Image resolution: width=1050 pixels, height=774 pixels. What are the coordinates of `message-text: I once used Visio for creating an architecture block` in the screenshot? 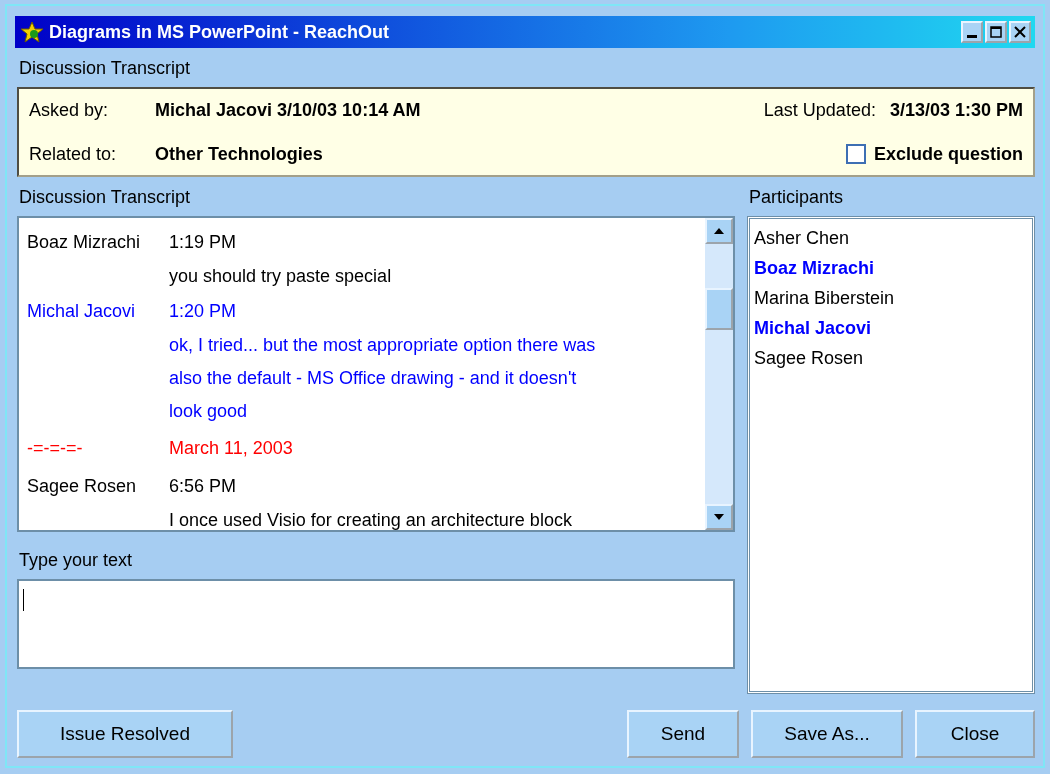 It's located at (370, 520).